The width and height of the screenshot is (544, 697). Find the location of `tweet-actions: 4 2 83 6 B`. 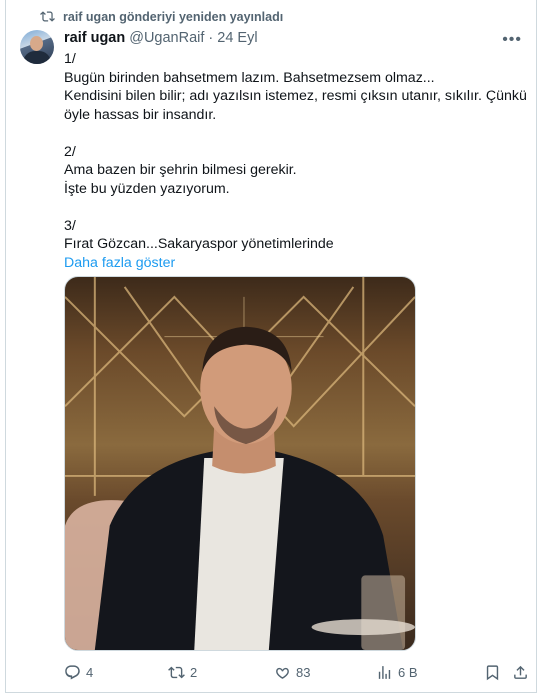

tweet-actions: 4 2 83 6 B is located at coordinates (299, 674).